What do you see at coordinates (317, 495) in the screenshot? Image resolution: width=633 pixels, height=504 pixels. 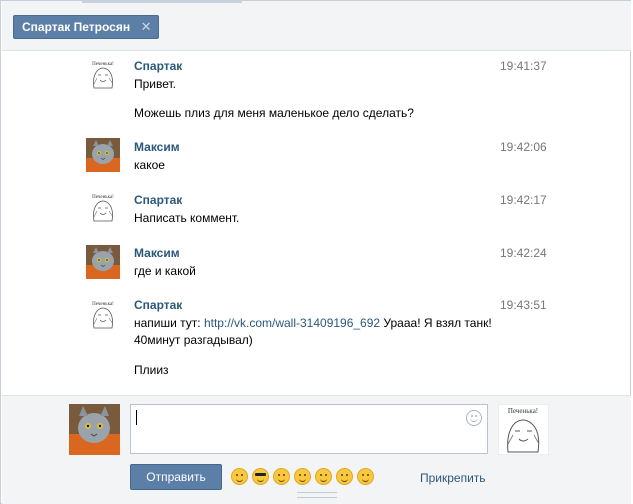 I see `resize-handle` at bounding box center [317, 495].